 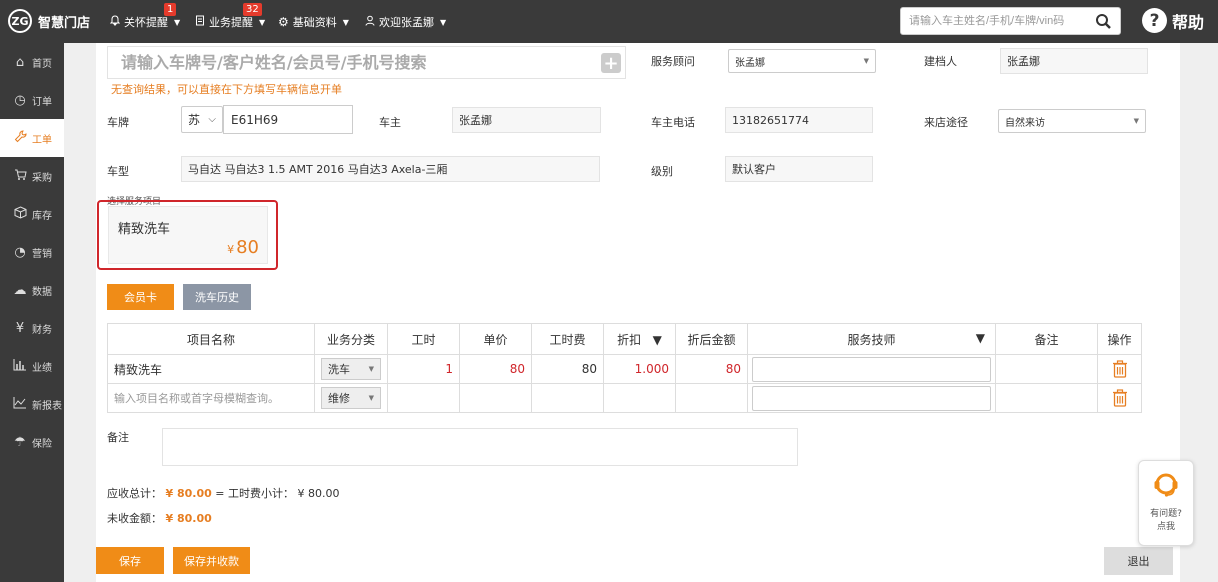 What do you see at coordinates (711, 339) in the screenshot?
I see `column-header: 折后金额` at bounding box center [711, 339].